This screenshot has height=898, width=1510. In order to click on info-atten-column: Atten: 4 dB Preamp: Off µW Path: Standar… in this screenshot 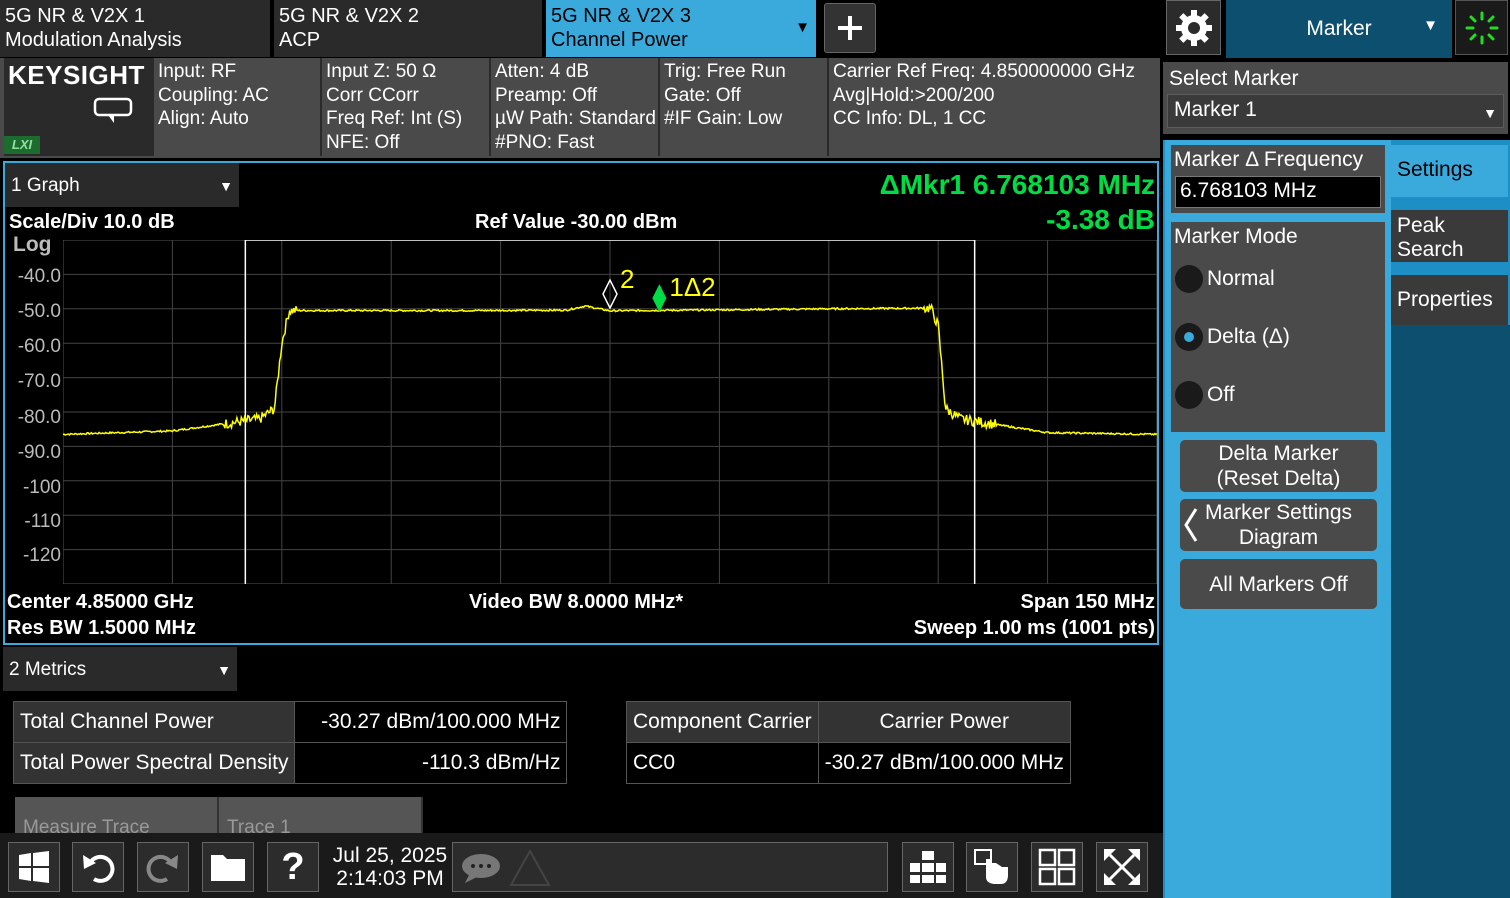, I will do `click(573, 107)`.